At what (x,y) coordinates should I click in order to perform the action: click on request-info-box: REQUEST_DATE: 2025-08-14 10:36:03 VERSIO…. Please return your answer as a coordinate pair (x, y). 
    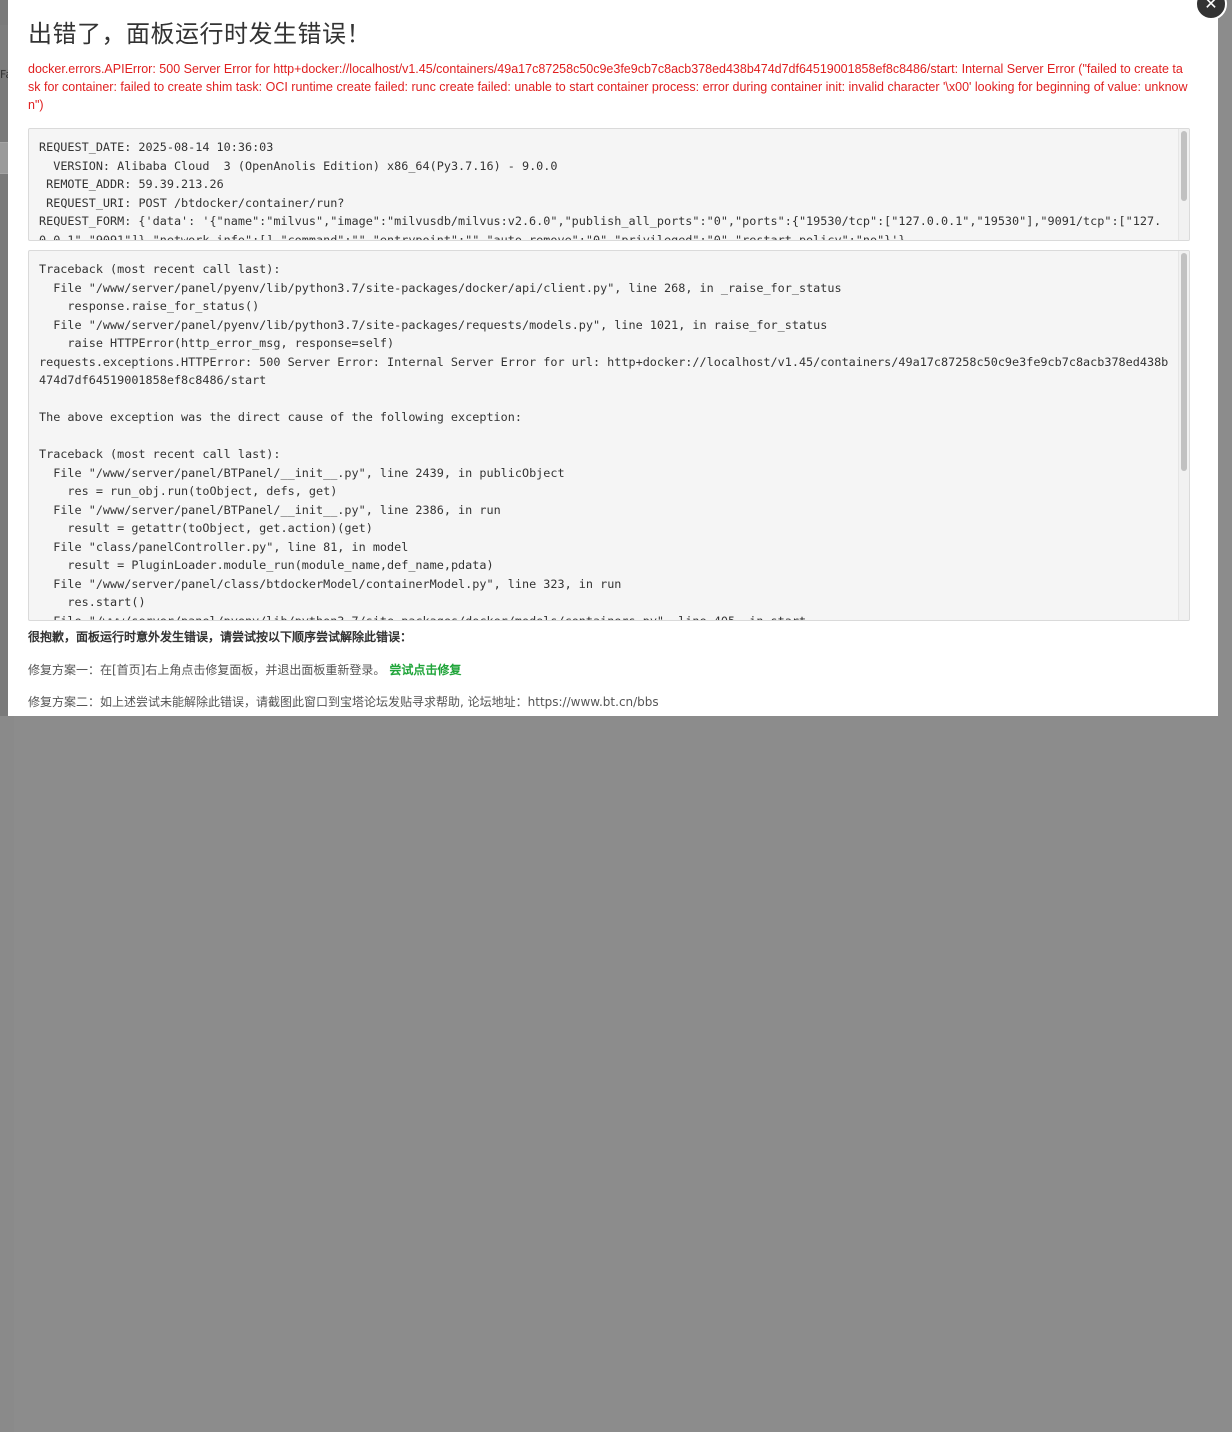
    Looking at the image, I should click on (609, 184).